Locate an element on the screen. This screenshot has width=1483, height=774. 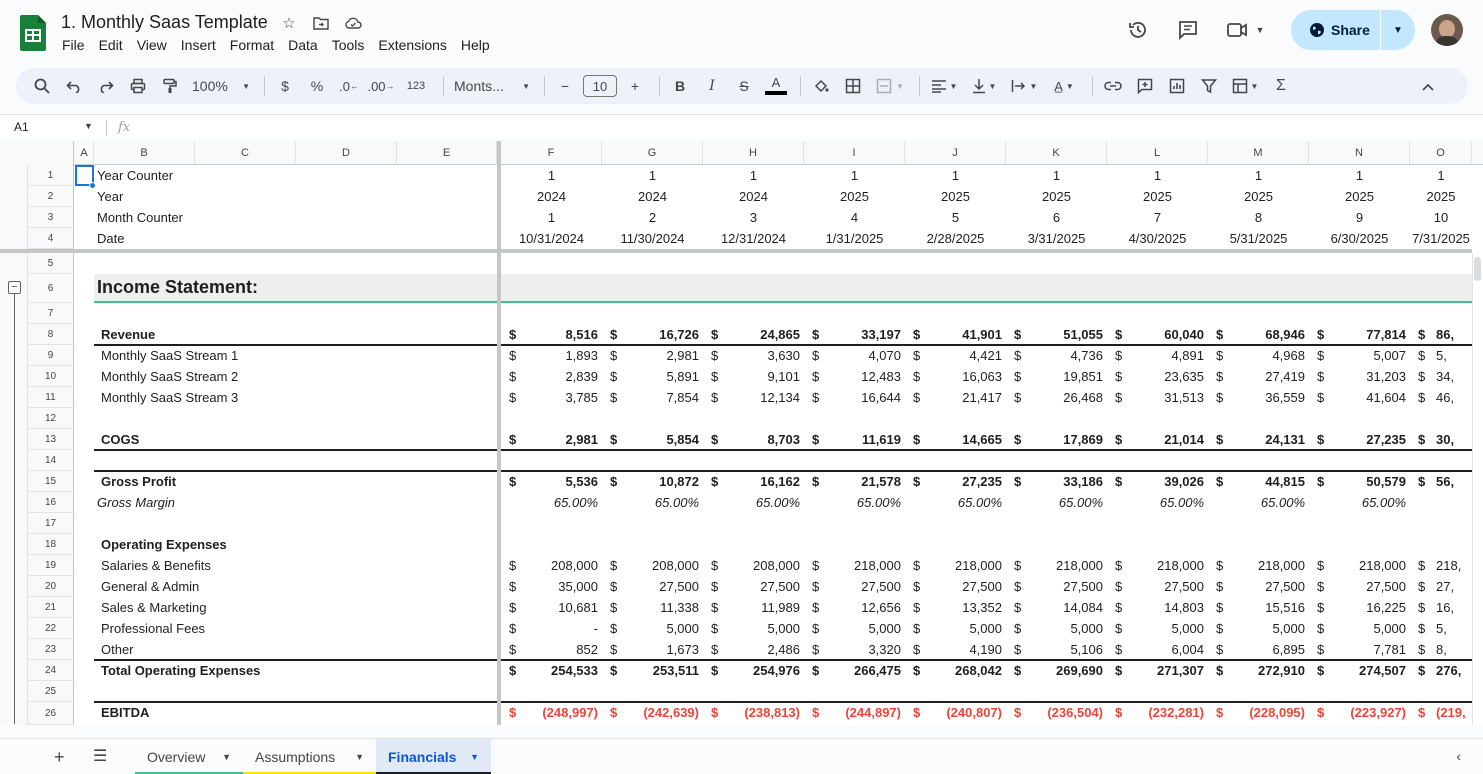
column-header-e: E is located at coordinates (447, 153).